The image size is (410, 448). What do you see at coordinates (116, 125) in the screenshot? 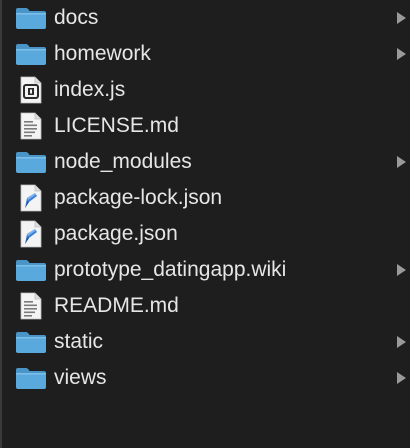
I see `item-label: LICENSE.md` at bounding box center [116, 125].